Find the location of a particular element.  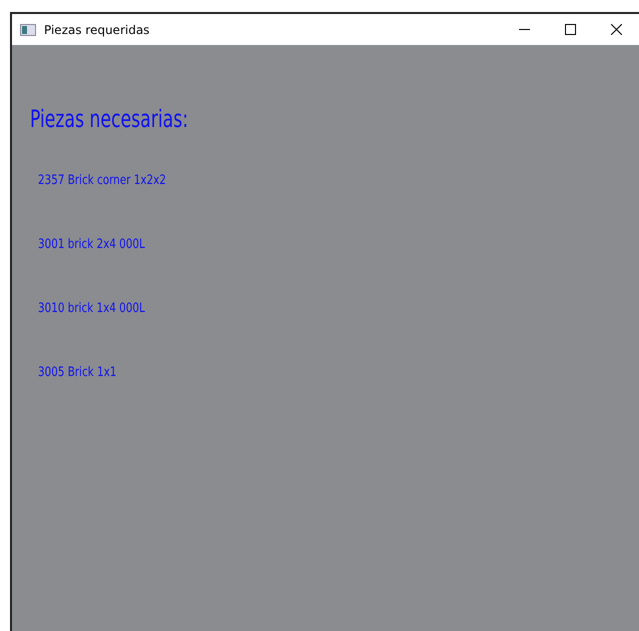

window-title: Piezas requeridas is located at coordinates (97, 29).